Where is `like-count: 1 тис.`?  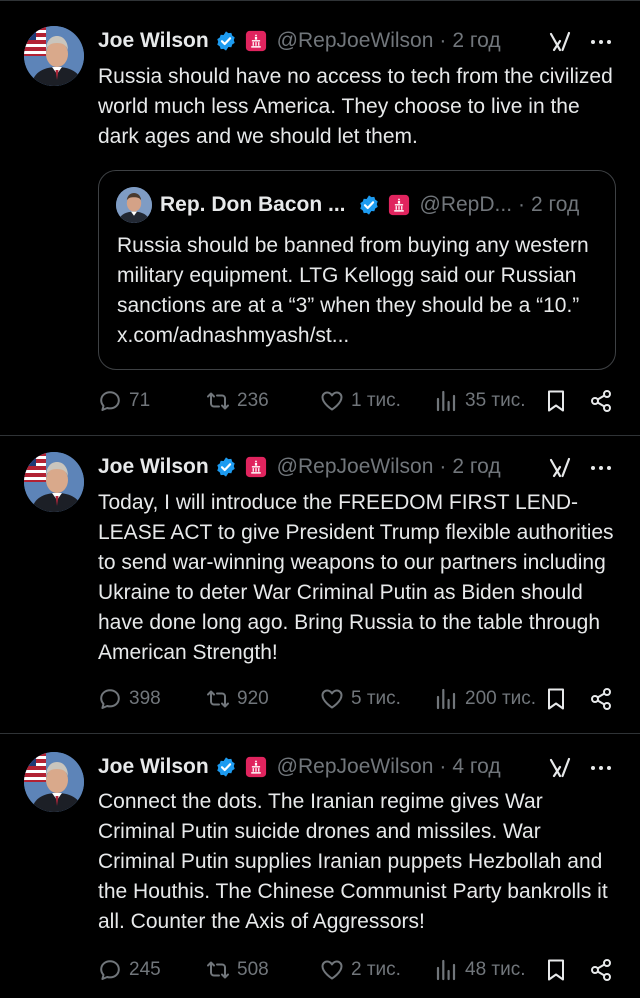
like-count: 1 тис. is located at coordinates (376, 400).